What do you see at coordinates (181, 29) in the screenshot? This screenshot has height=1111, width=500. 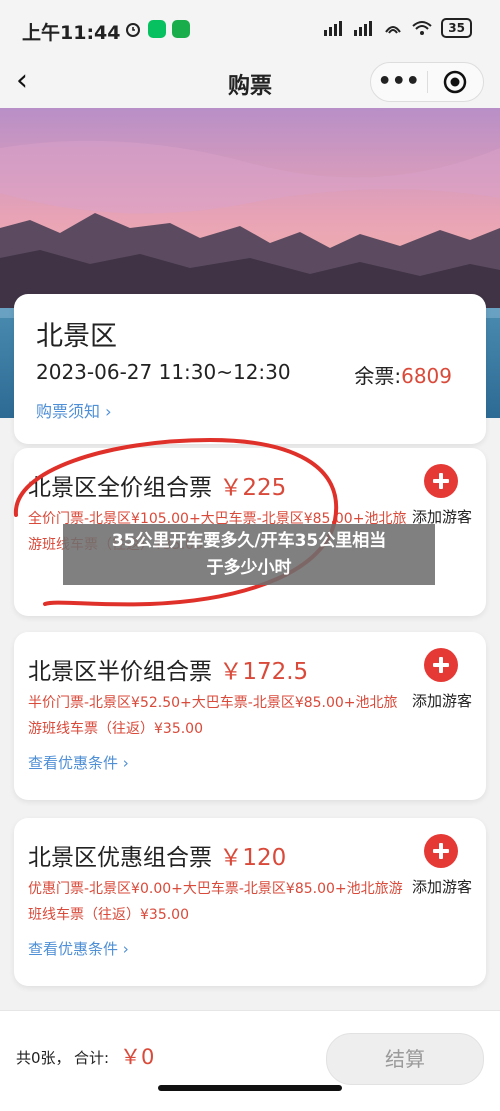 I see `message-app-icon` at bounding box center [181, 29].